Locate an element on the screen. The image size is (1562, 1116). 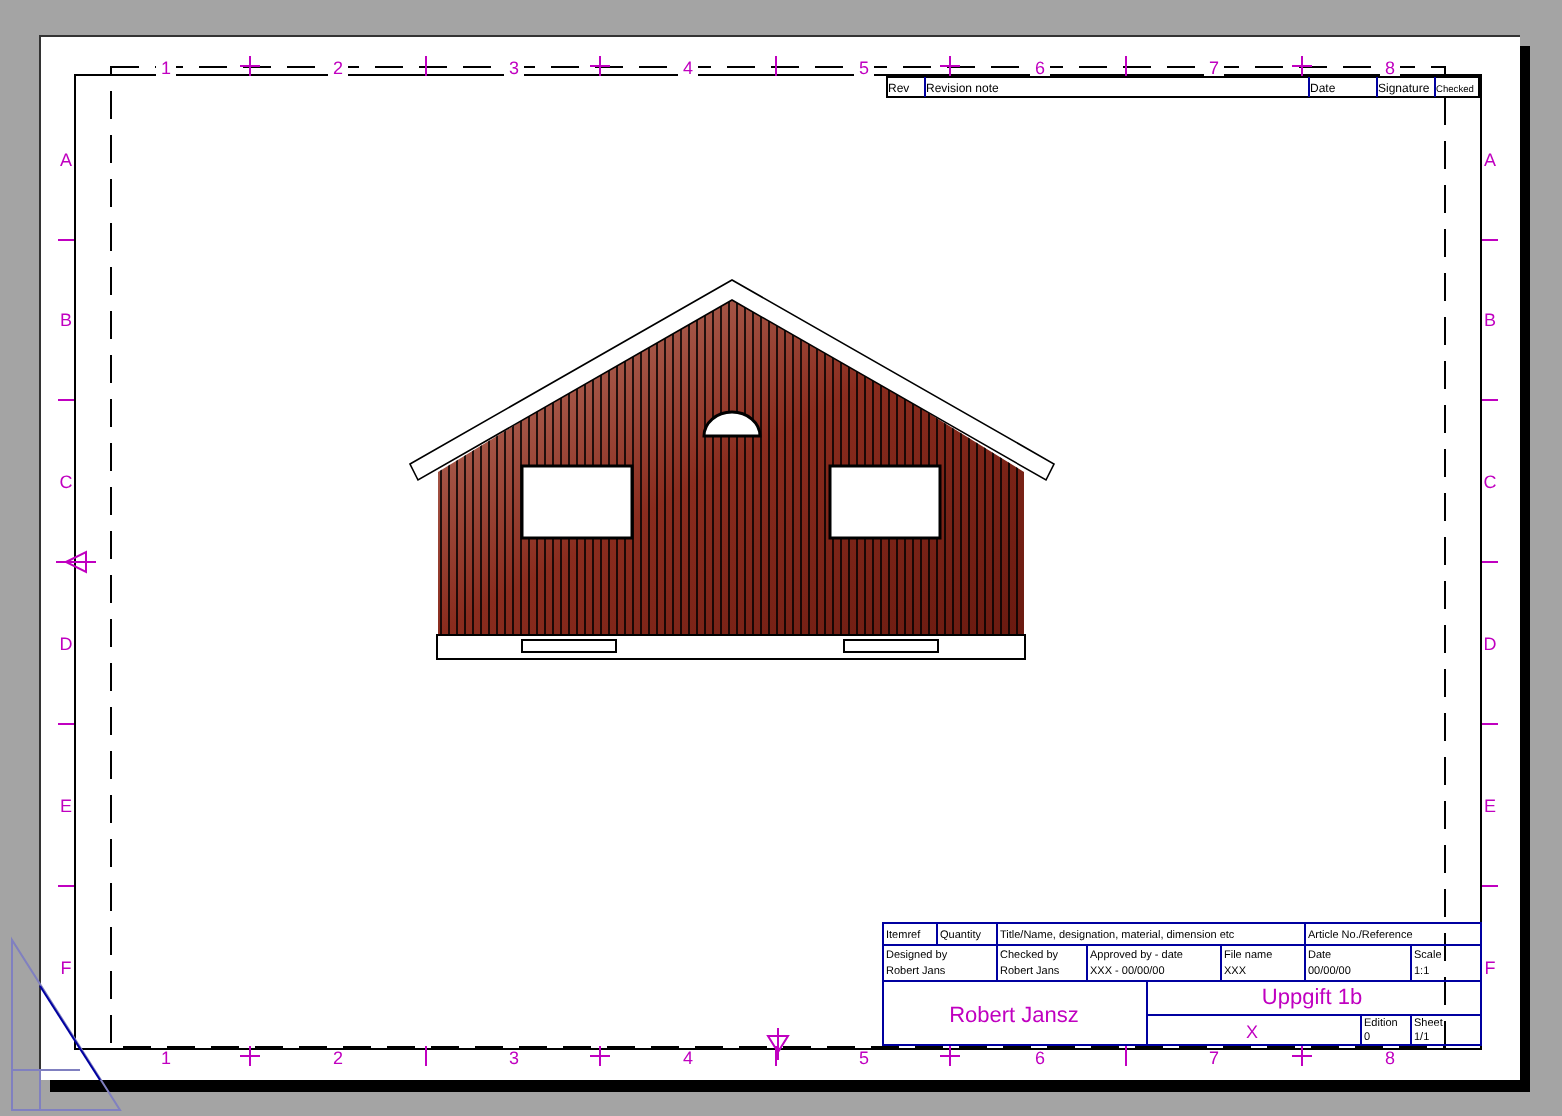
drawing-title: Uppgift 1b is located at coordinates (1312, 998).